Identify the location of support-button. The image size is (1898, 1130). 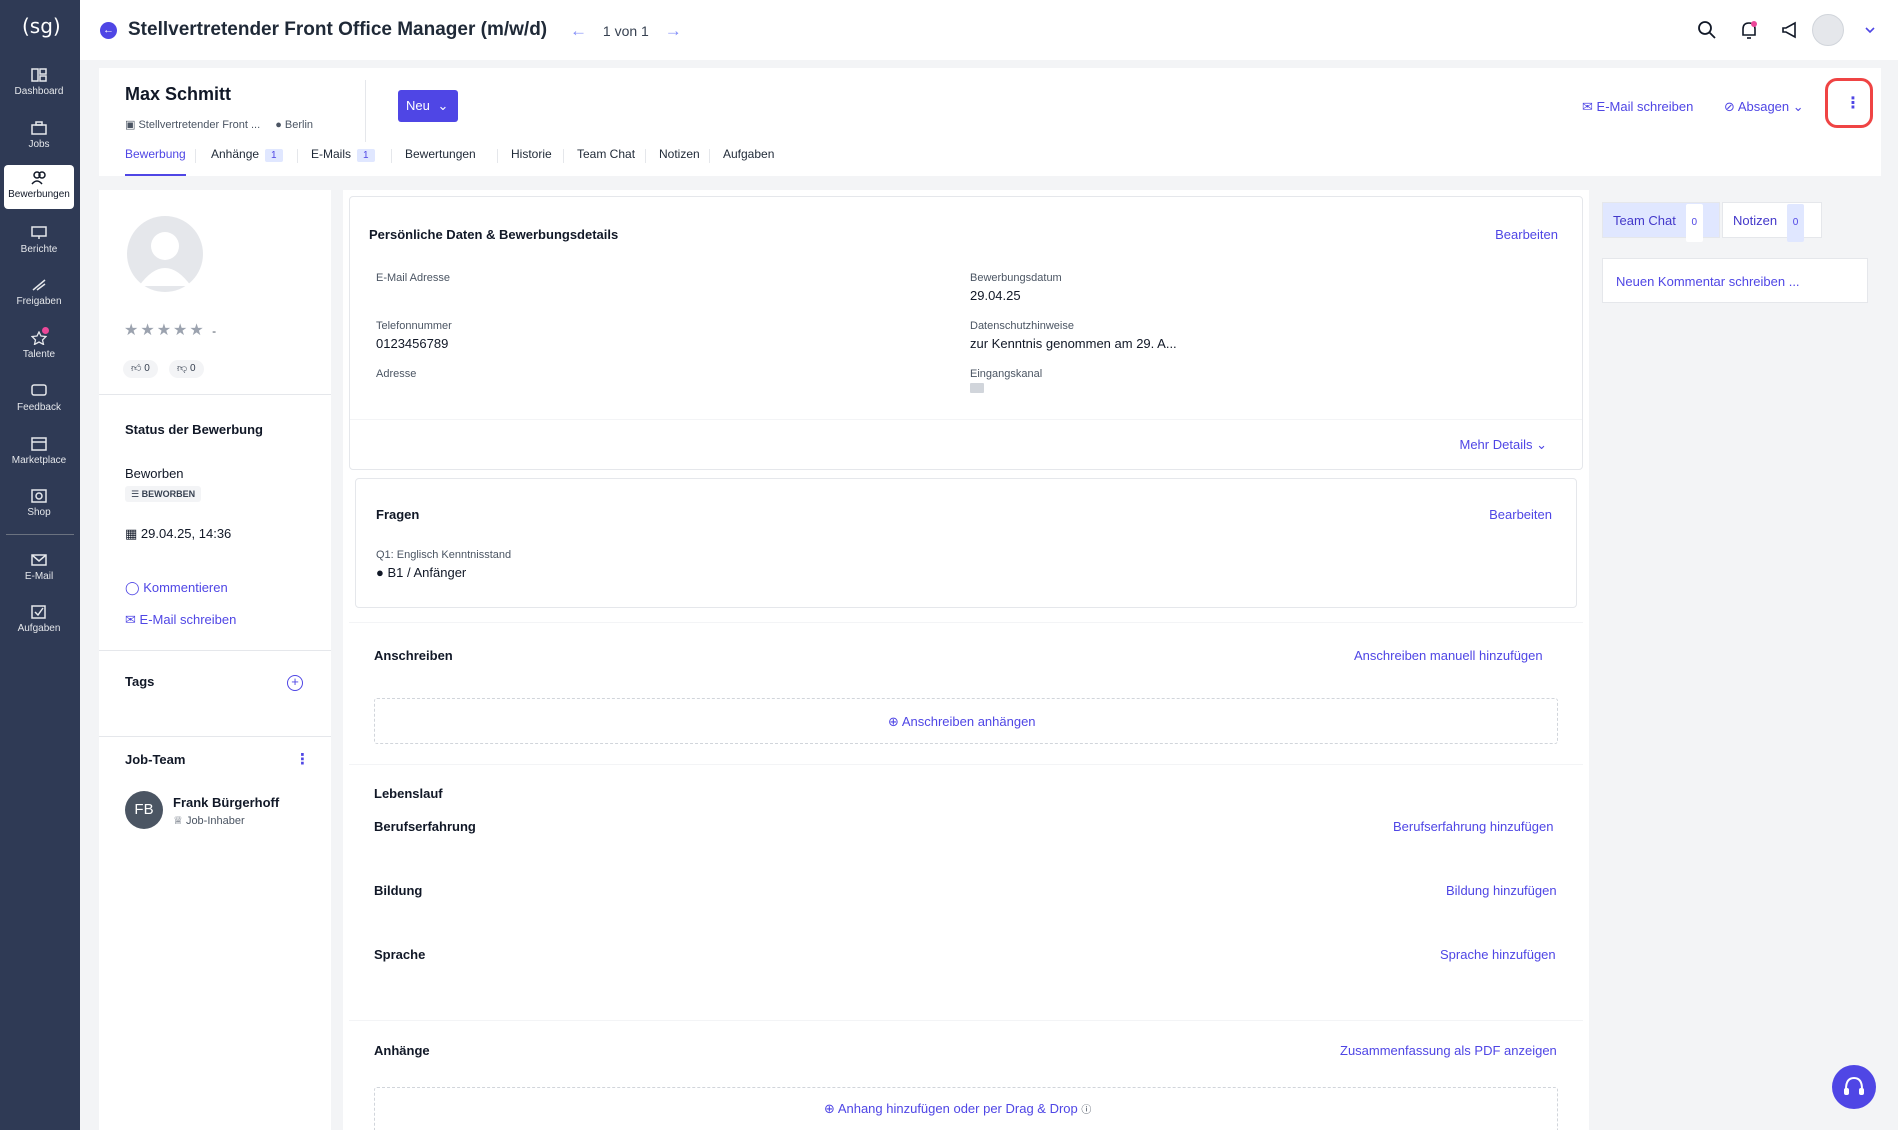
(1854, 1087).